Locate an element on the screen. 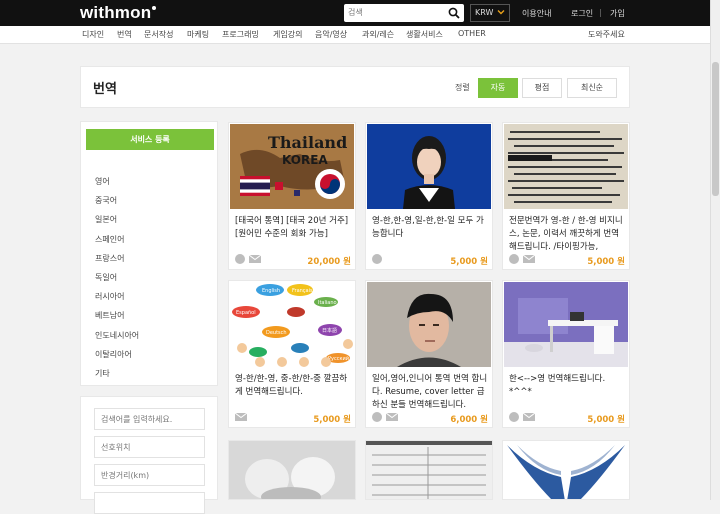 The width and height of the screenshot is (720, 514). language-italian: 이탈리아어 is located at coordinates (117, 358).